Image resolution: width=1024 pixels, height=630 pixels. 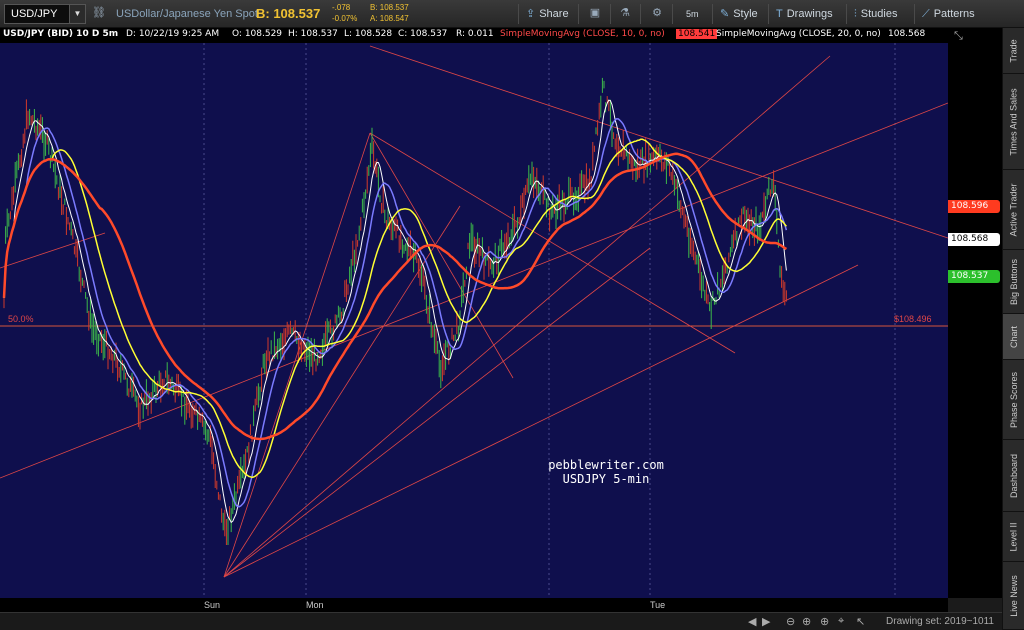 I want to click on style-icon: ✎, so click(x=725, y=14).